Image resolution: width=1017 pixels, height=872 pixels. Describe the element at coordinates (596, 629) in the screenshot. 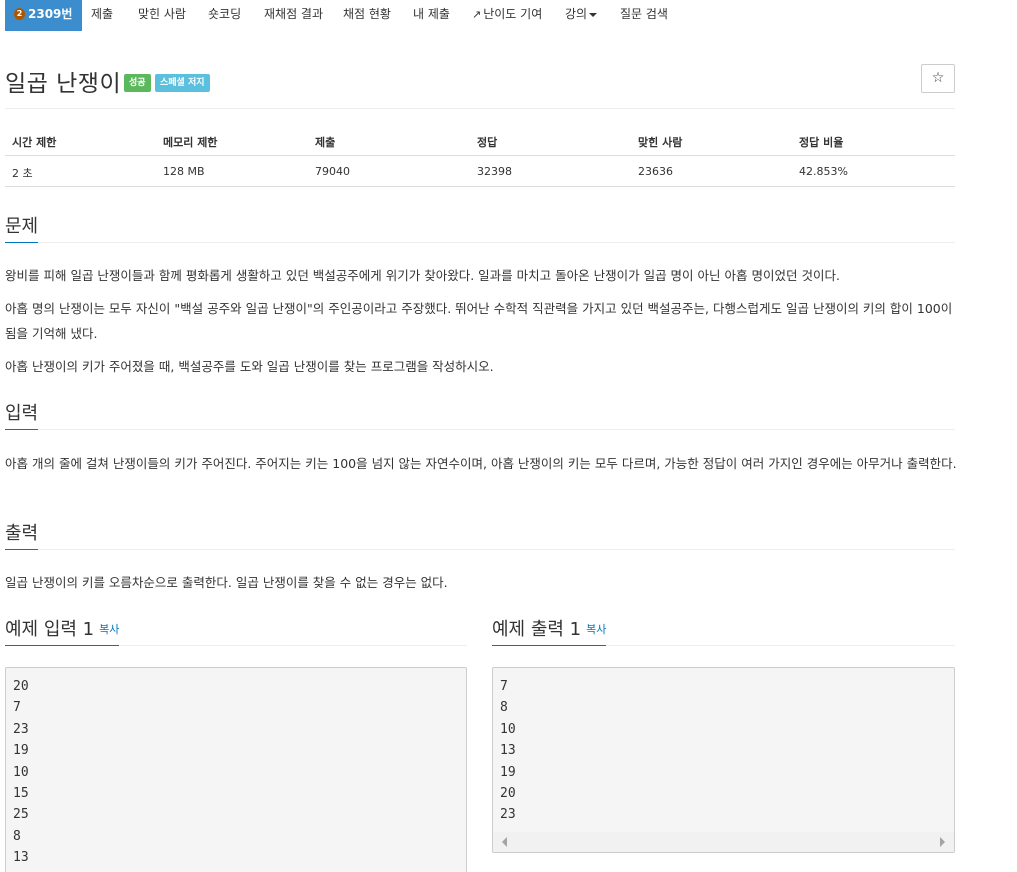

I see `copy-sample-output-button: 복사` at that location.